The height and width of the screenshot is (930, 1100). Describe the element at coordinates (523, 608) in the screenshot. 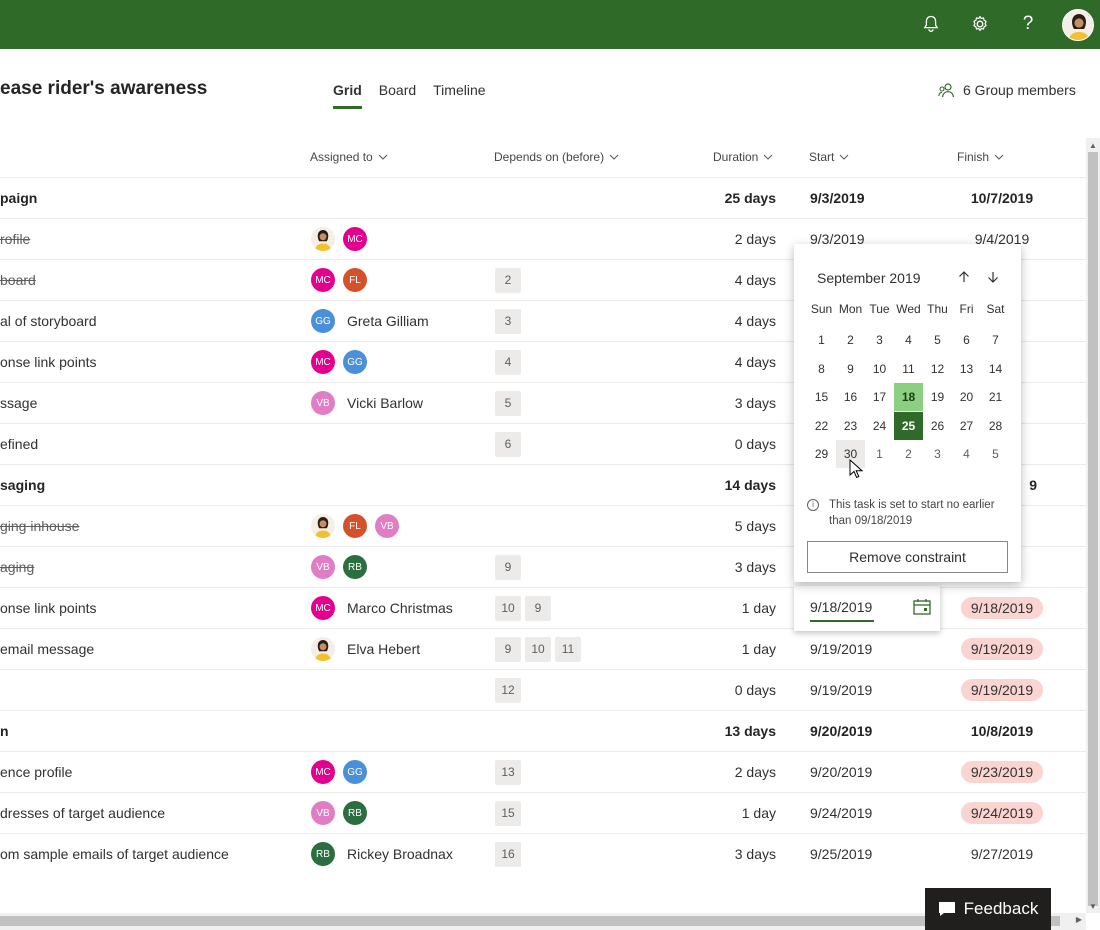

I see `depends-on-cell: 10 9` at that location.